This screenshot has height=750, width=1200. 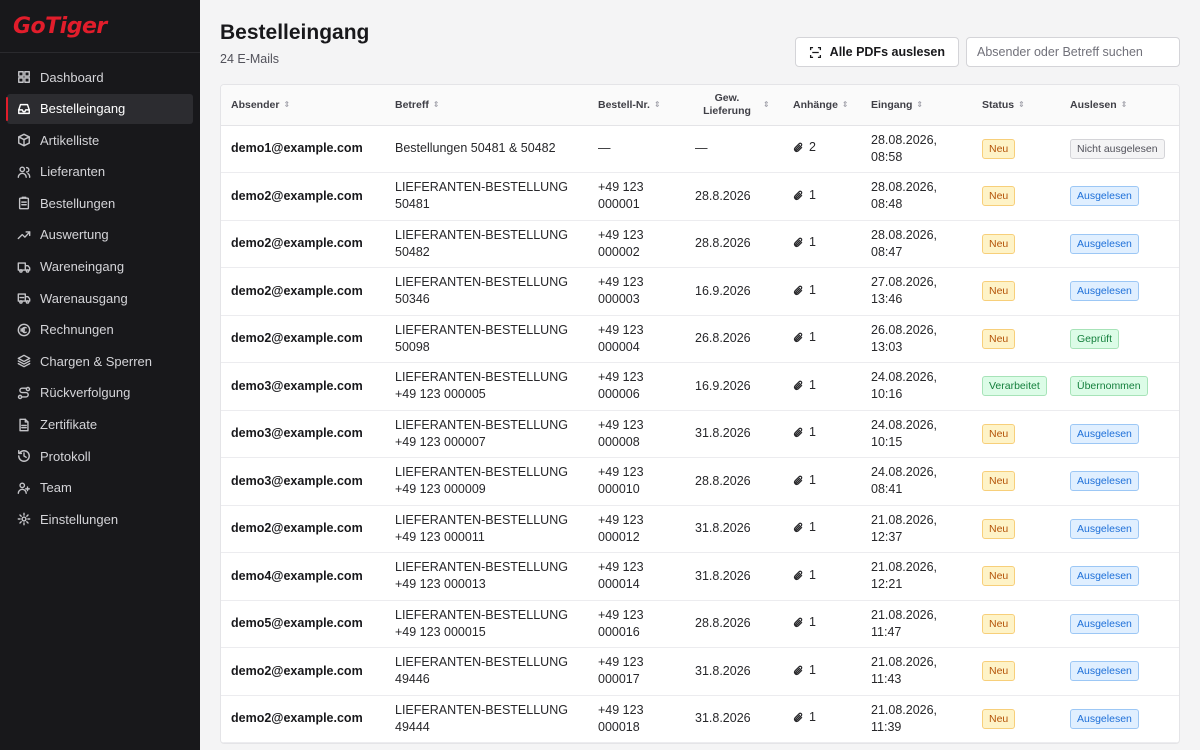 I want to click on read-status-badge: Übernommen, so click(x=1109, y=386).